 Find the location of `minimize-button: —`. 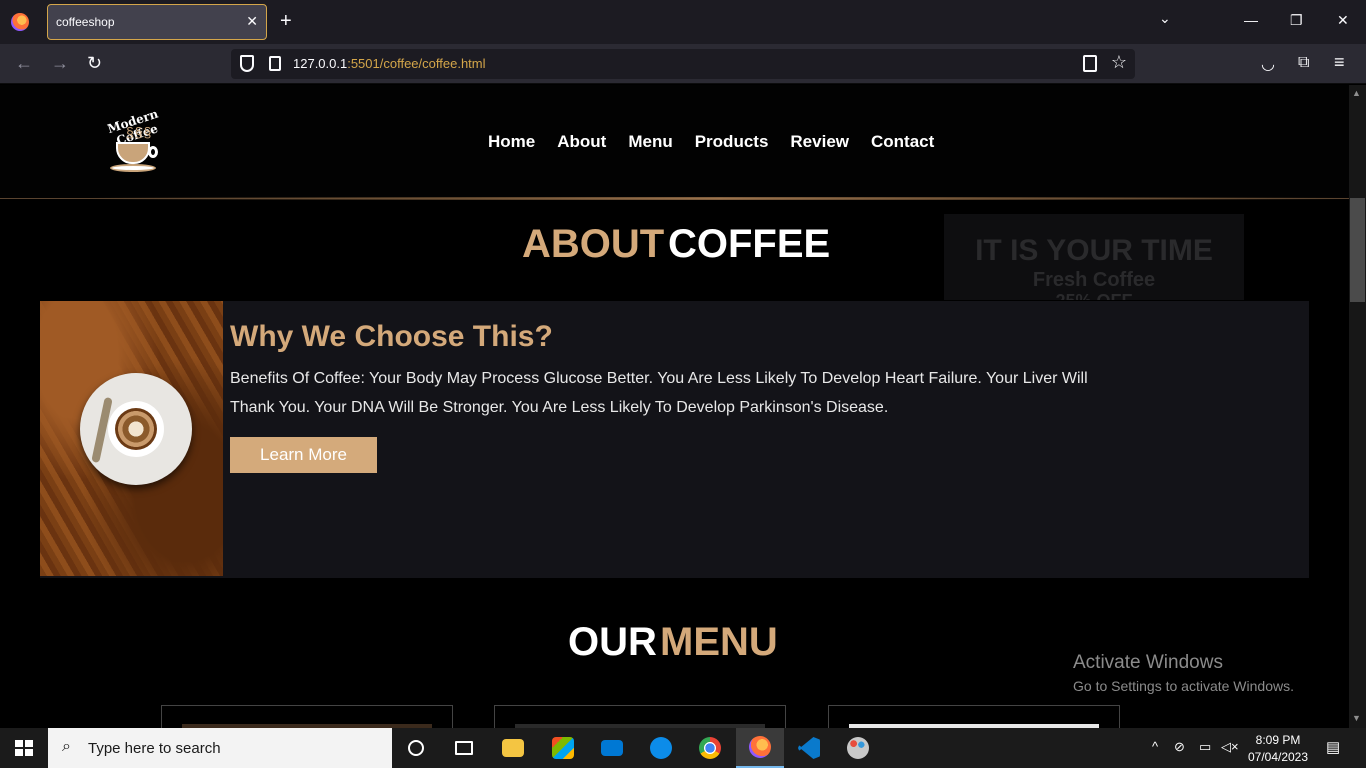

minimize-button: — is located at coordinates (1251, 20).